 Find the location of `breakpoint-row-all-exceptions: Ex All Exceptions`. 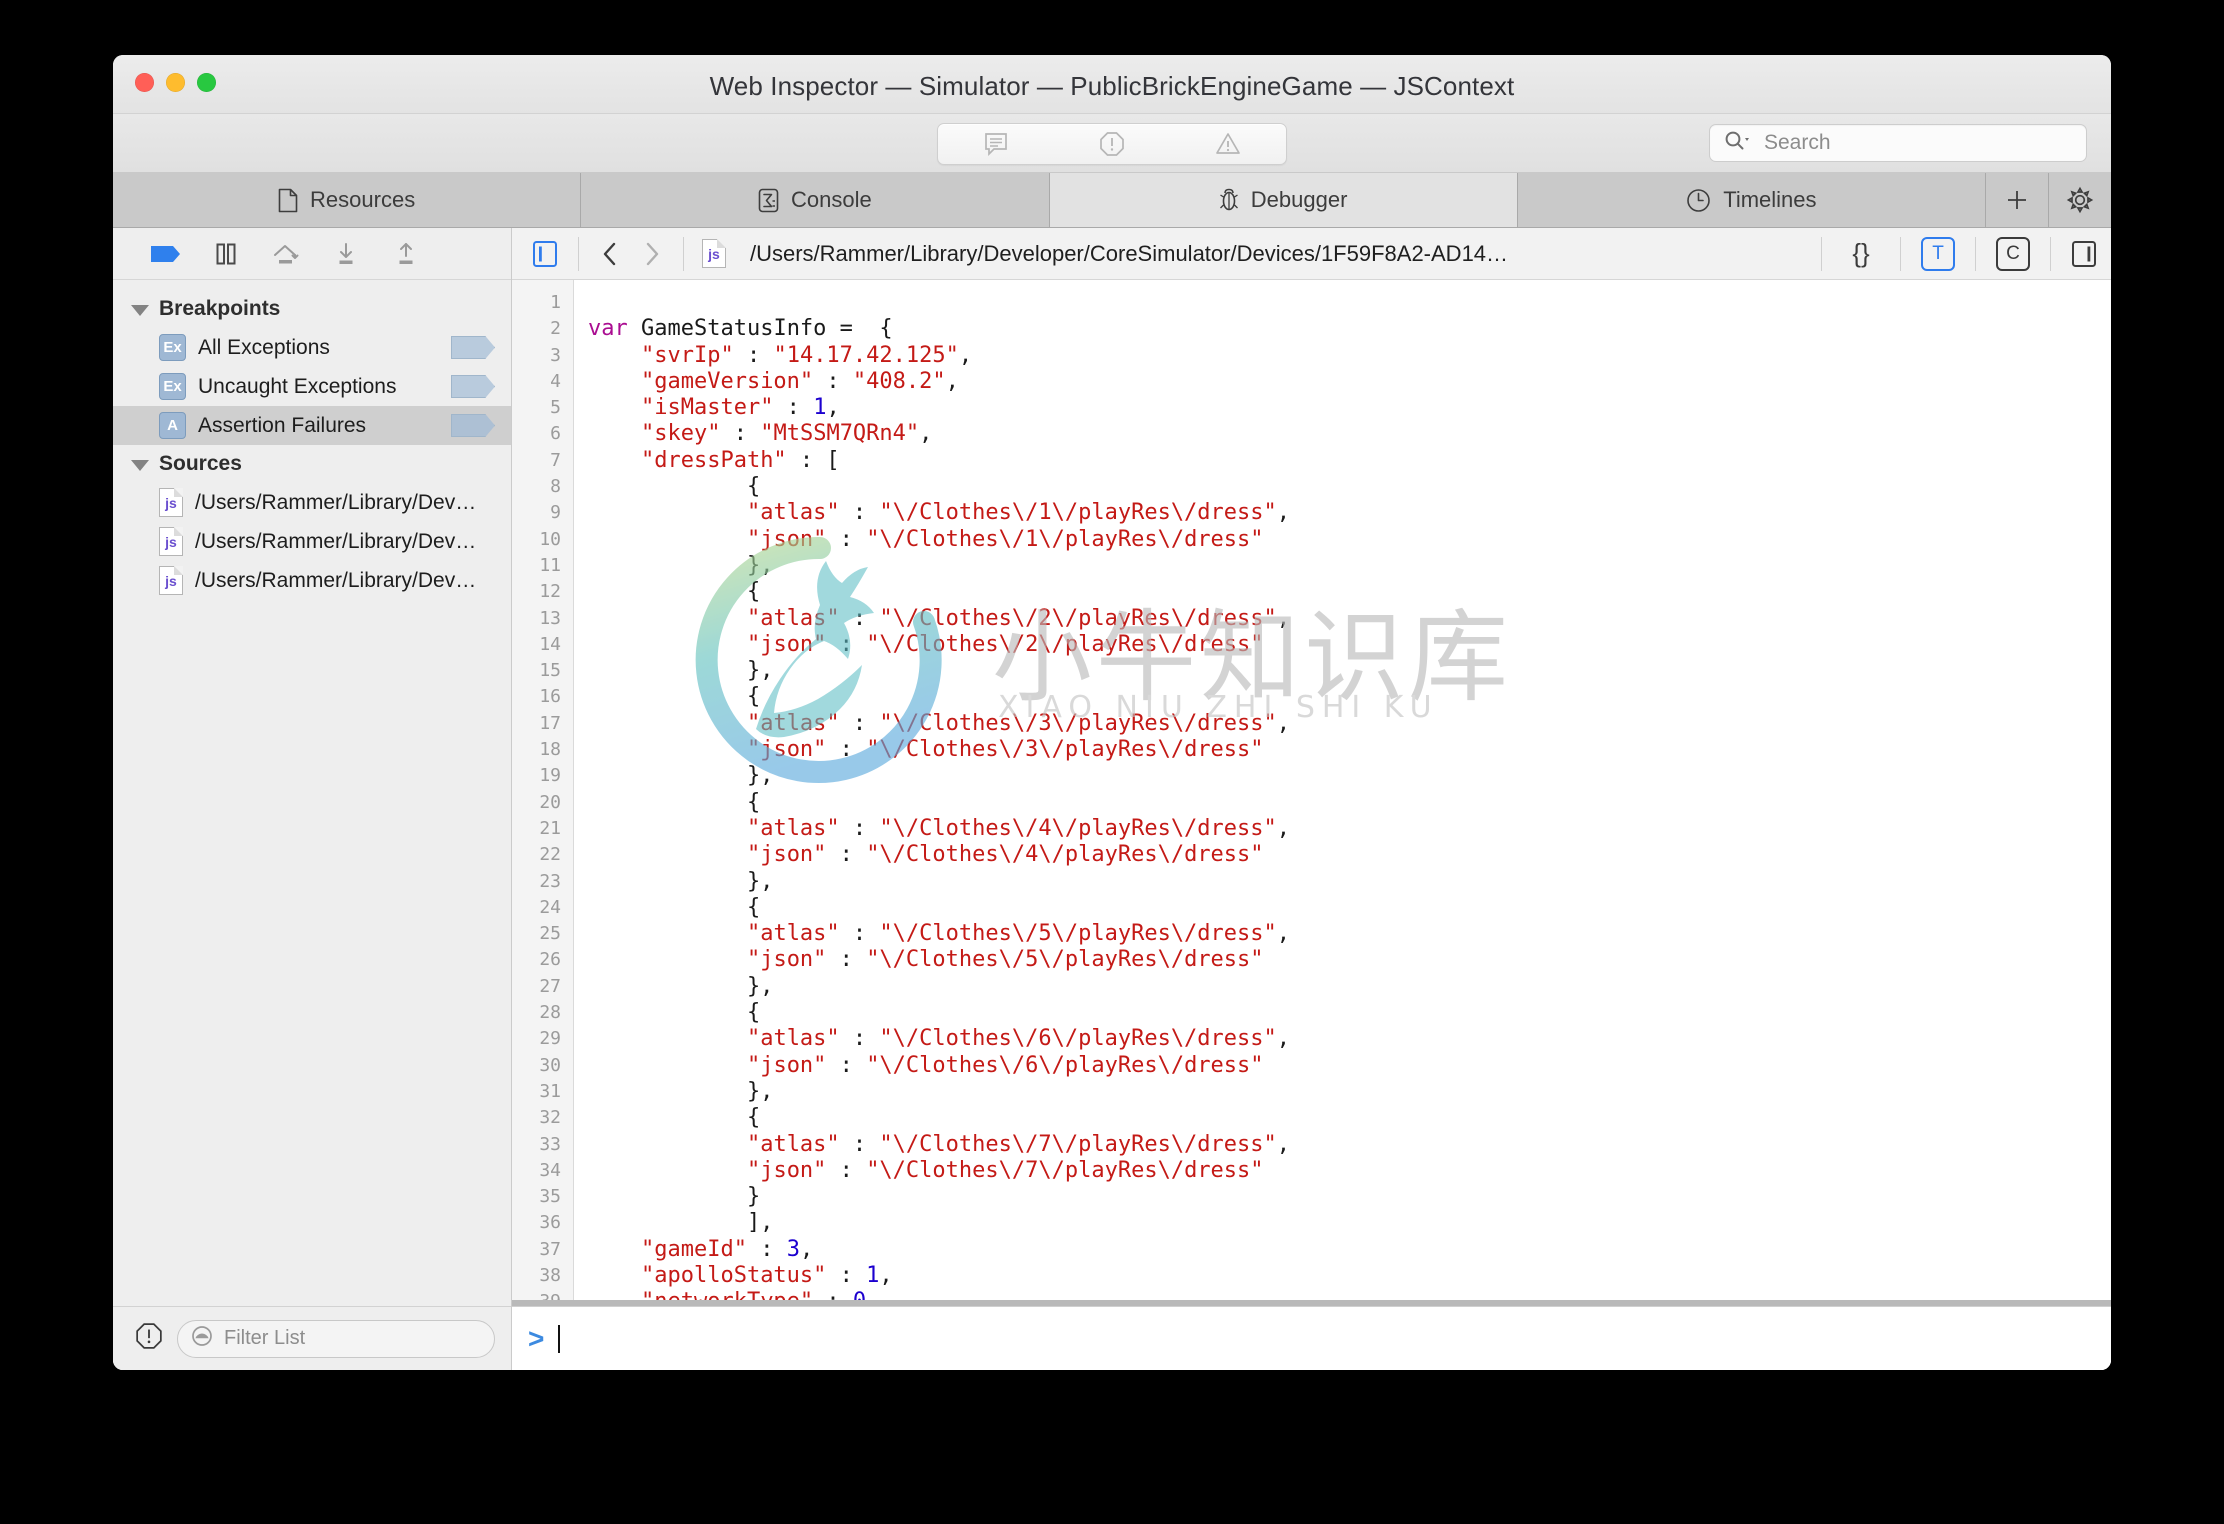

breakpoint-row-all-exceptions: Ex All Exceptions is located at coordinates (312, 347).